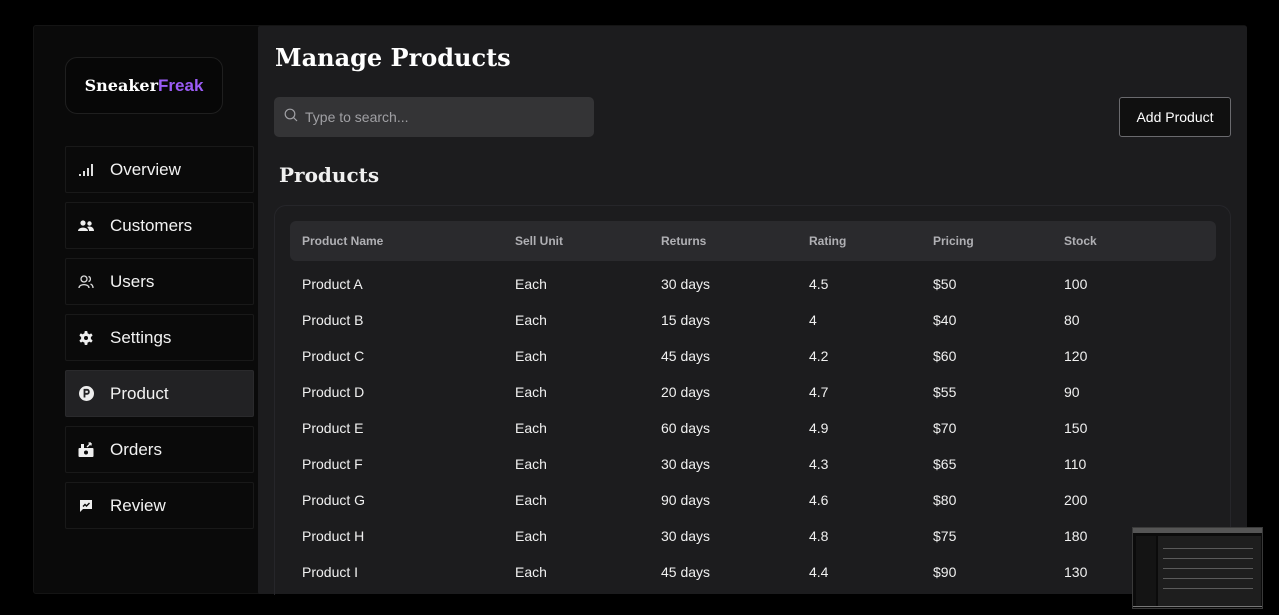 Image resolution: width=1279 pixels, height=615 pixels. What do you see at coordinates (86, 394) in the screenshot?
I see `product-p-icon` at bounding box center [86, 394].